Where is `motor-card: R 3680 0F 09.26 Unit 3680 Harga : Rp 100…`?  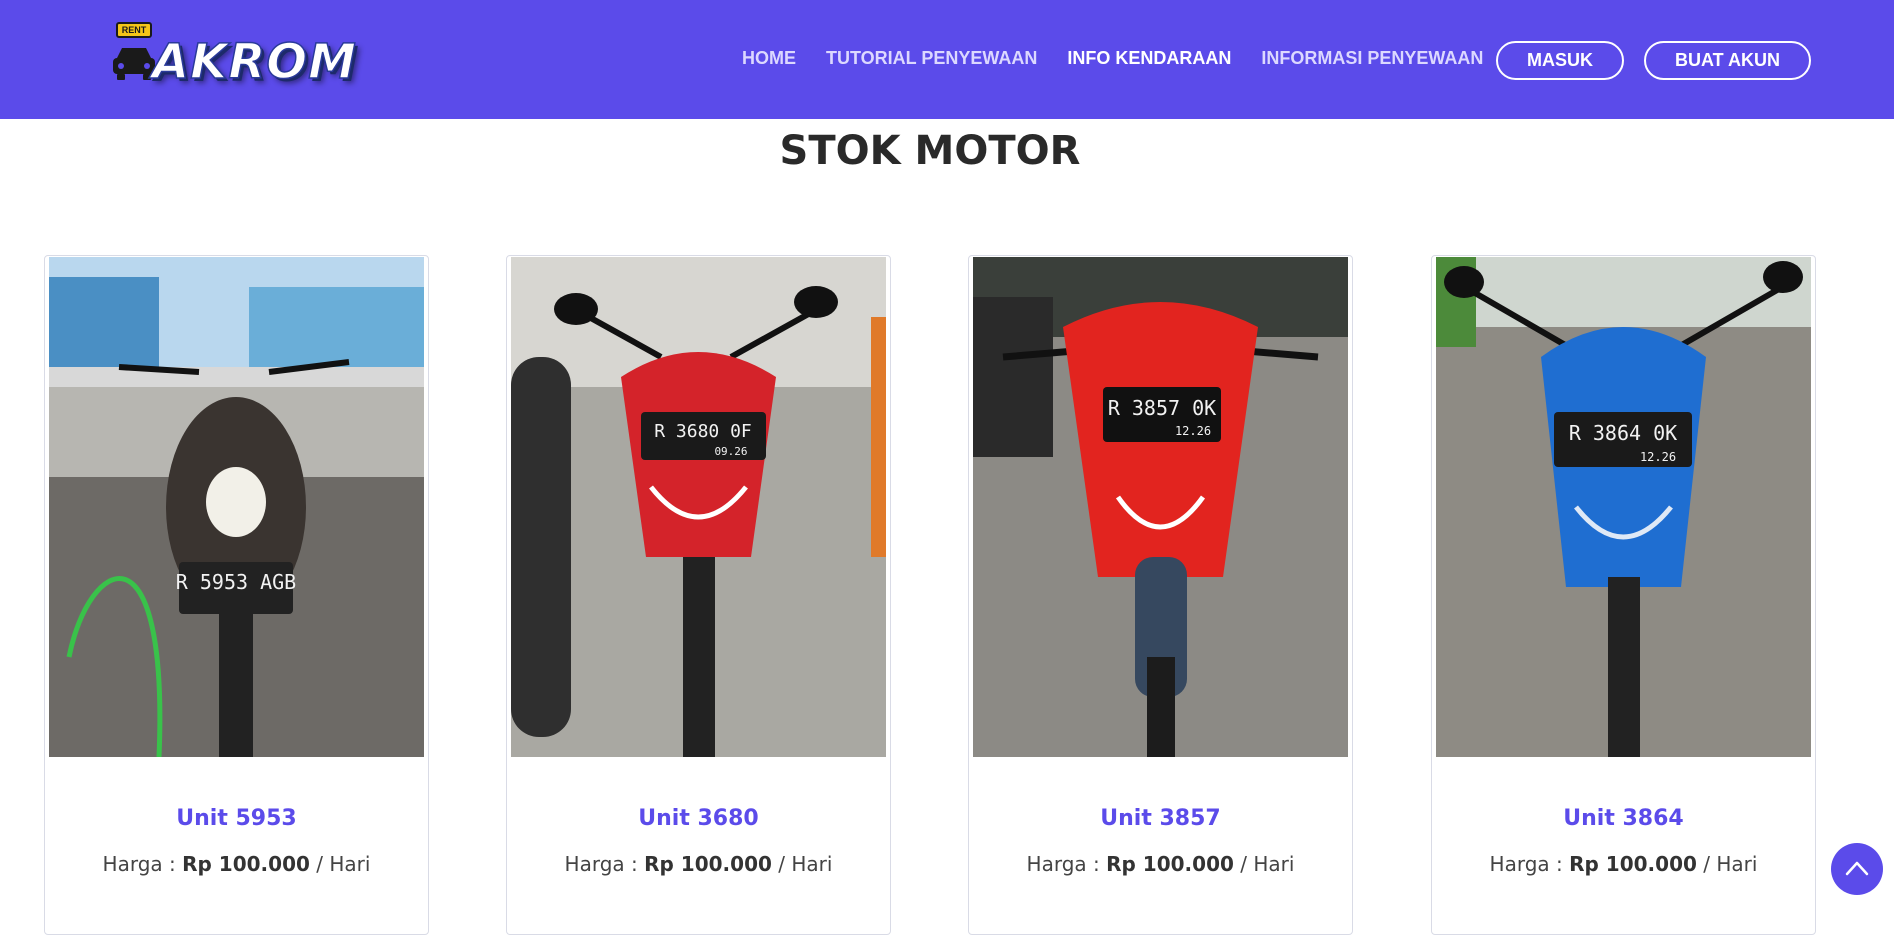
motor-card: R 3680 0F 09.26 Unit 3680 Harga : Rp 100… is located at coordinates (698, 595).